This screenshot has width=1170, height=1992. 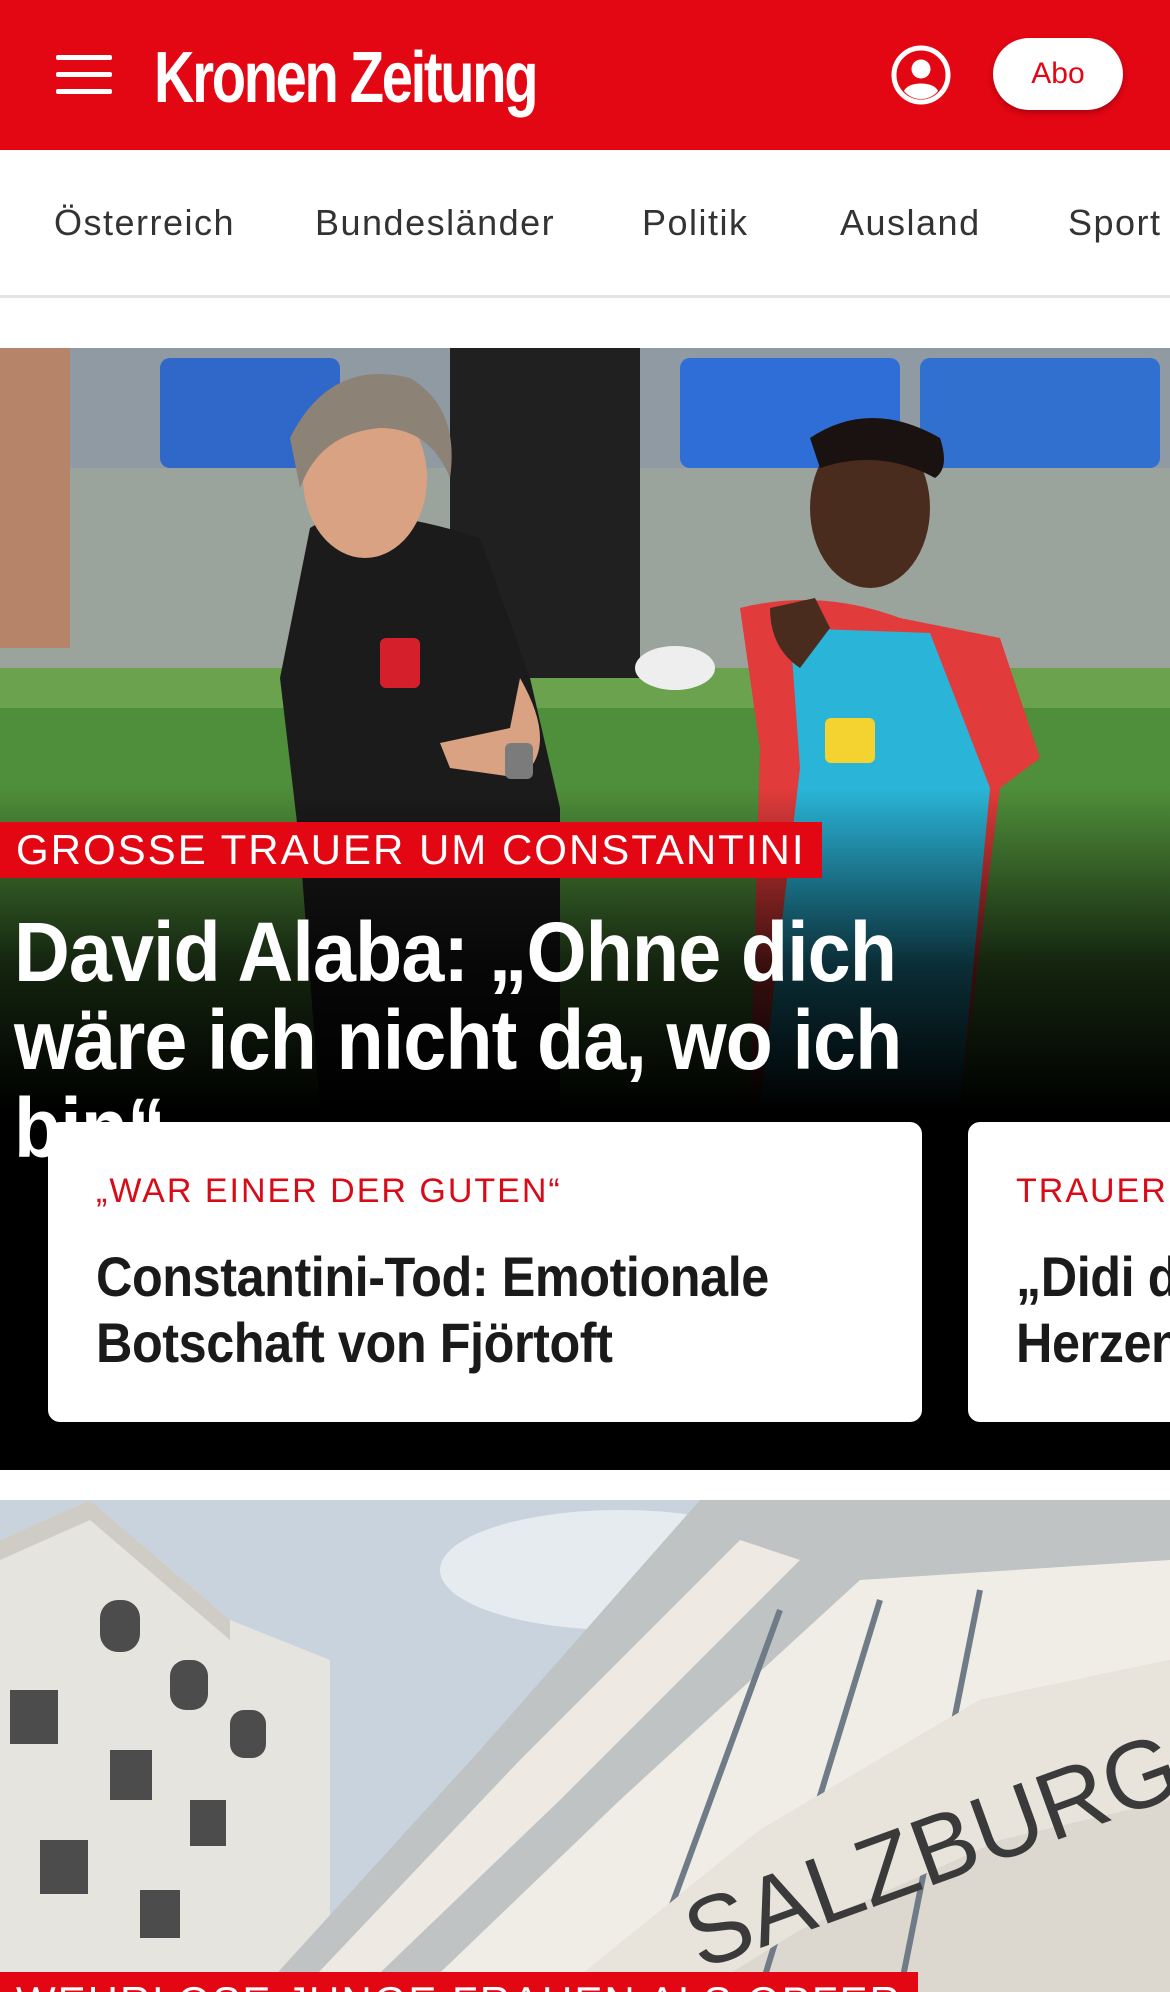 What do you see at coordinates (1058, 74) in the screenshot?
I see `abo-button: Abo` at bounding box center [1058, 74].